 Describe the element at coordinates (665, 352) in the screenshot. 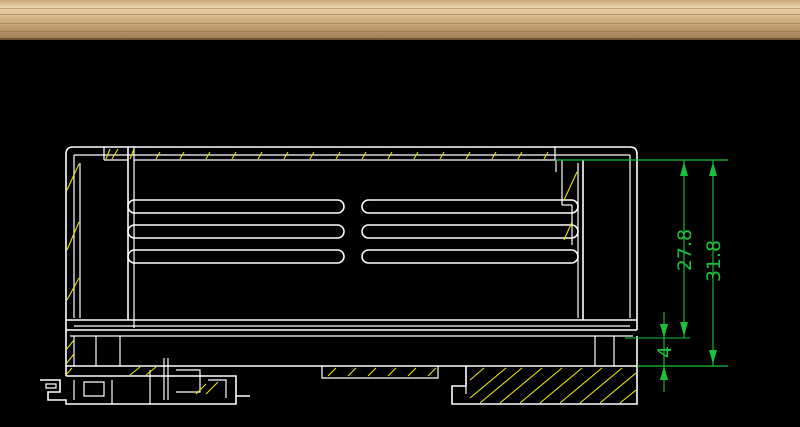

I see `dimension-label-4: 4` at that location.